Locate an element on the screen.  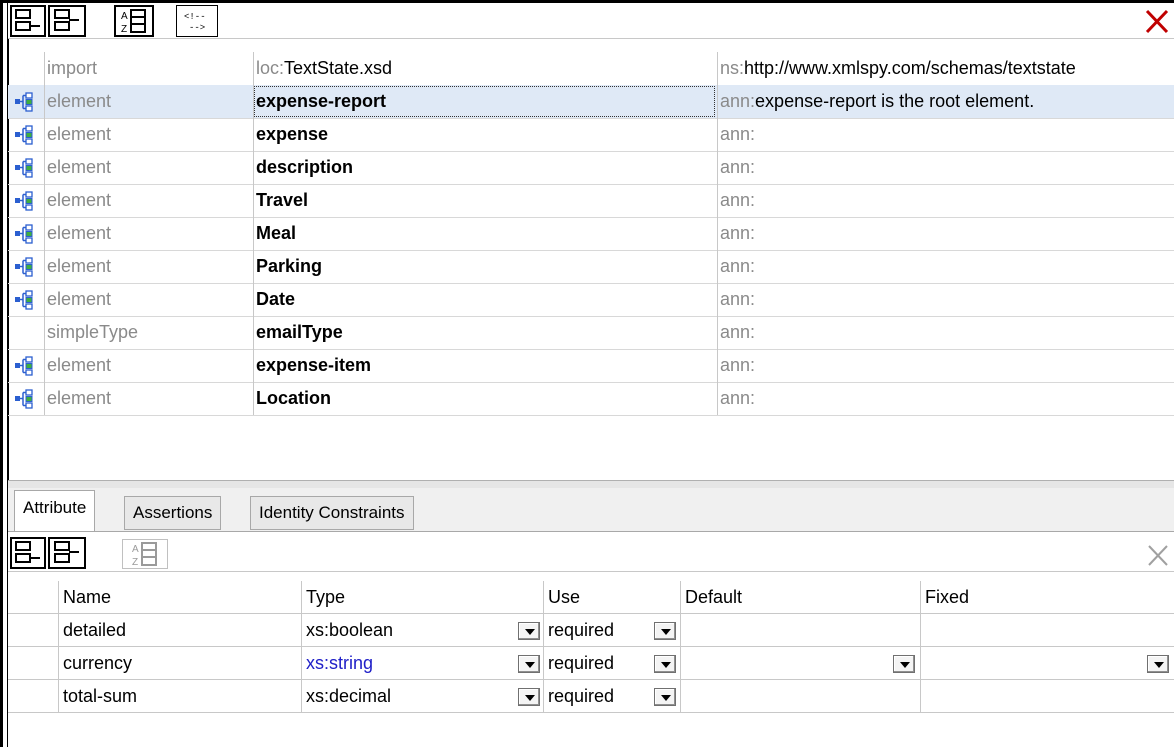
attribute-row: currency xs:string required is located at coordinates (591, 663).